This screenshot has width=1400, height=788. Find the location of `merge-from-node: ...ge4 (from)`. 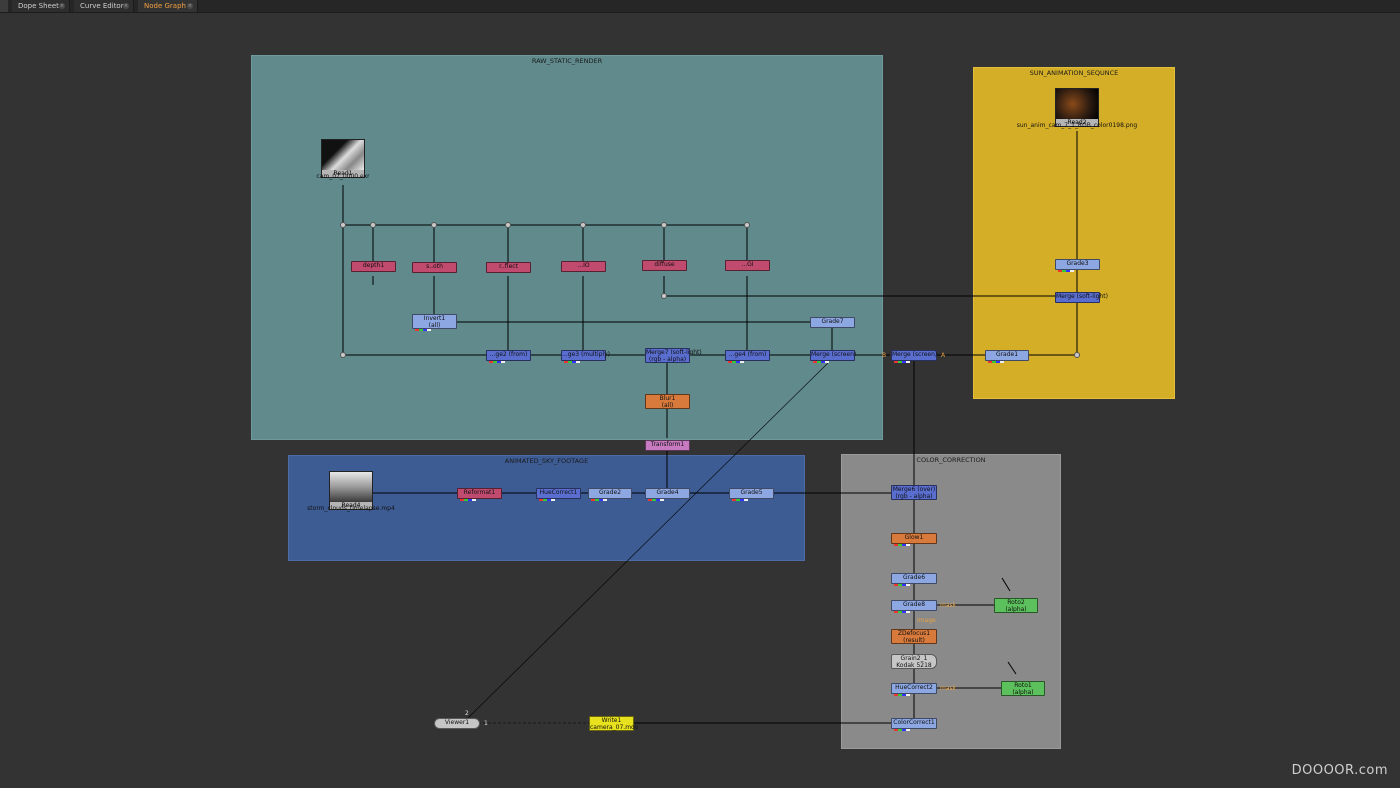

merge-from-node: ...ge4 (from) is located at coordinates (747, 356).